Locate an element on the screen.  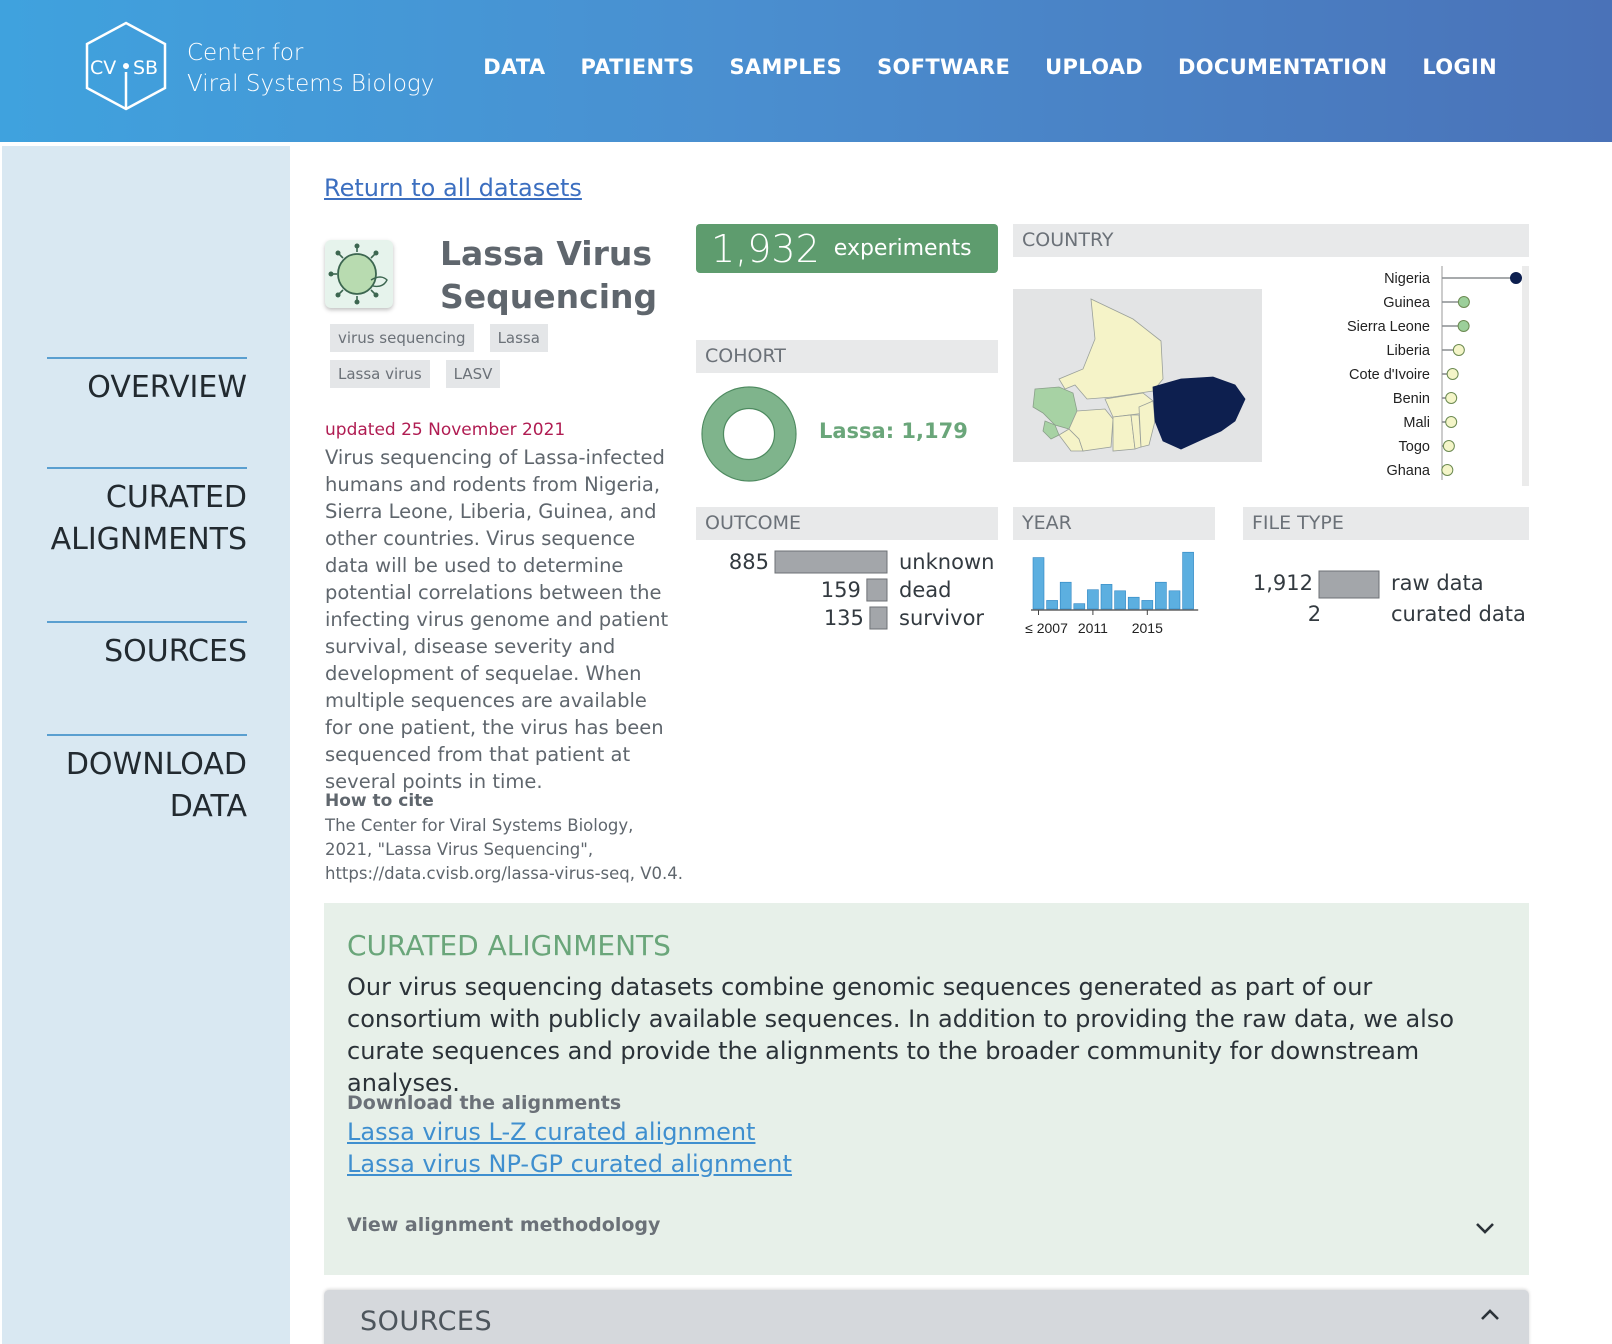
logo-text-left: CV is located at coordinates (103, 68).